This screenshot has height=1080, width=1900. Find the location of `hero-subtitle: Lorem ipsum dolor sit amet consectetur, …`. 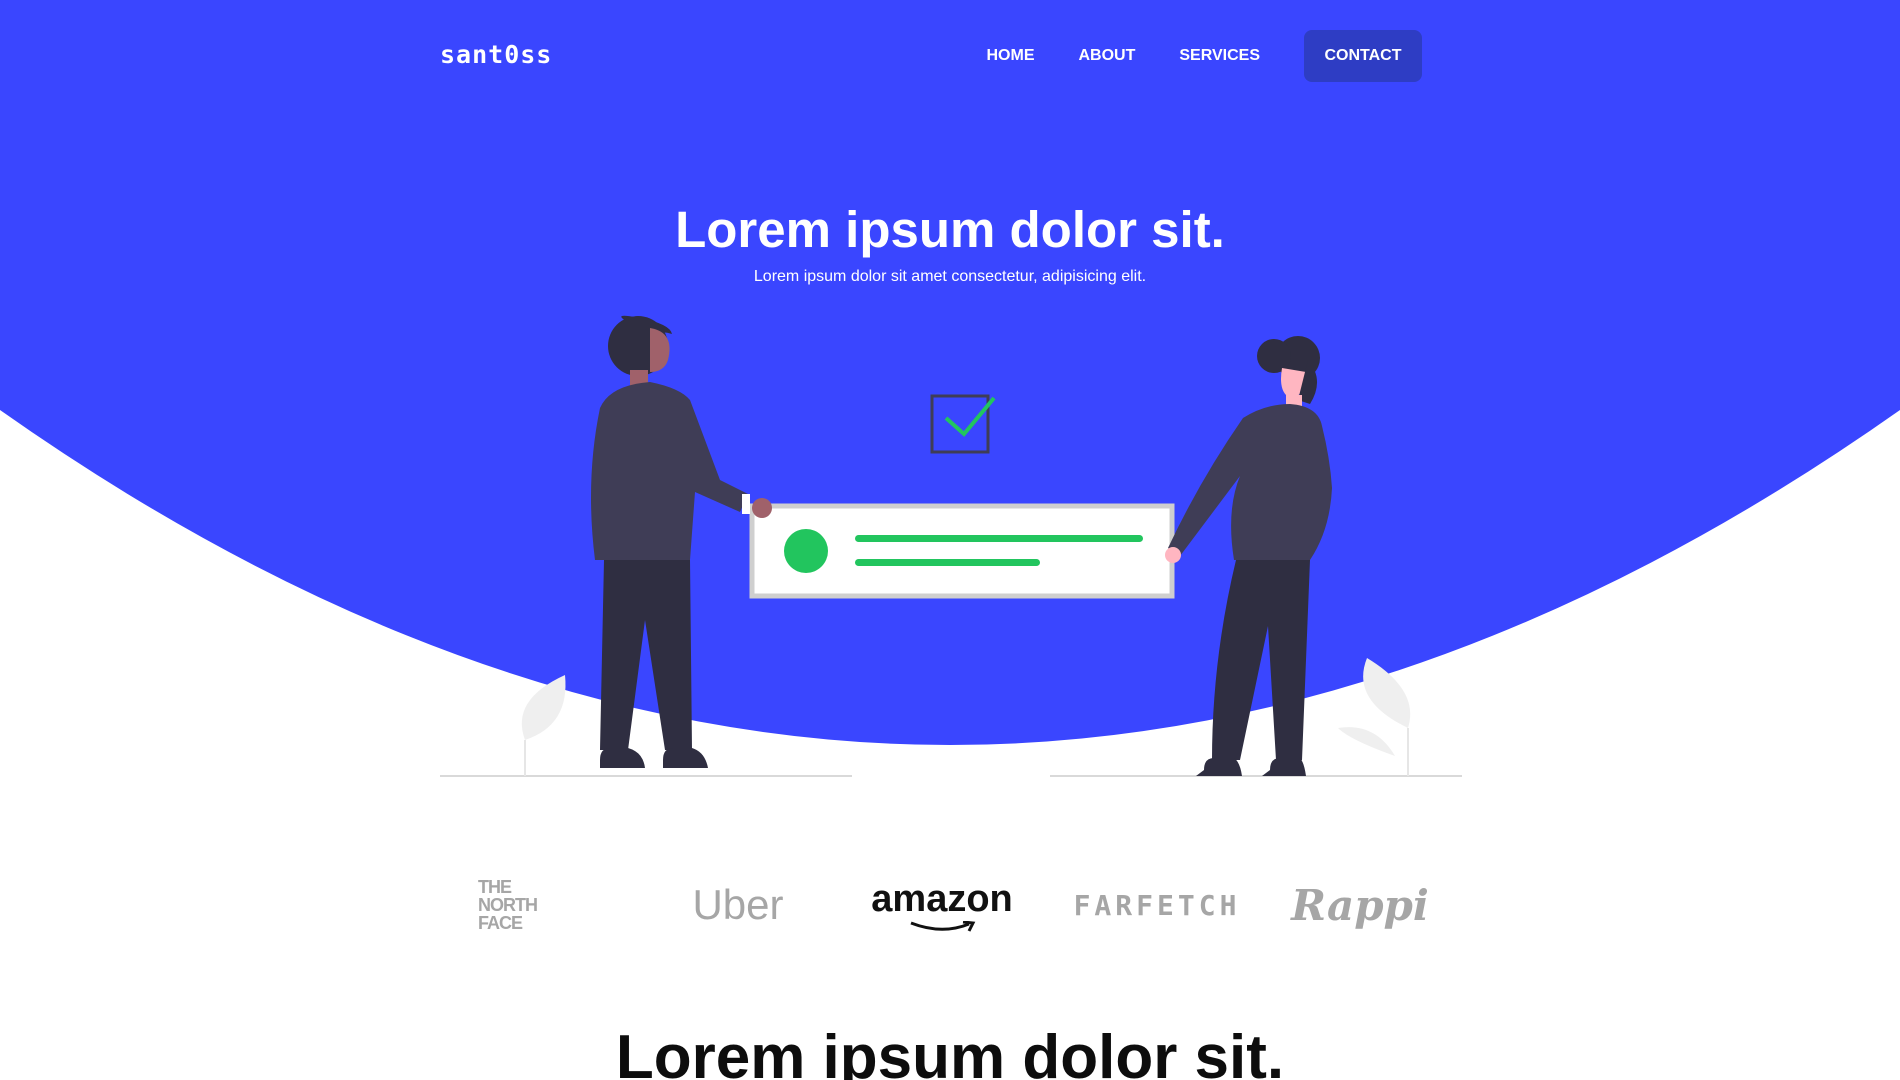

hero-subtitle: Lorem ipsum dolor sit amet consectetur, … is located at coordinates (950, 276).